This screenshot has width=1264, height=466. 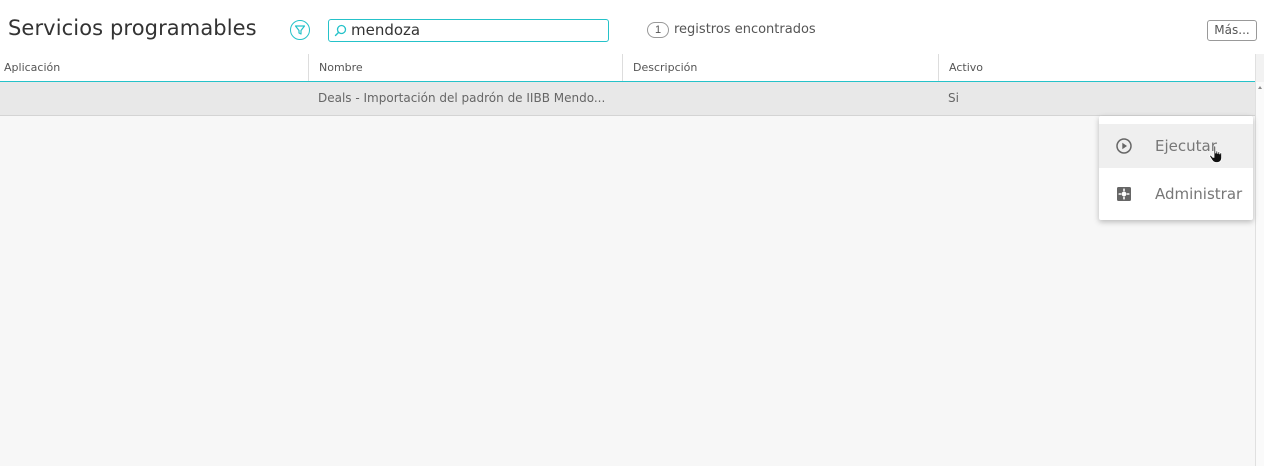 I want to click on column-header-activo: Activo, so click(x=1096, y=67).